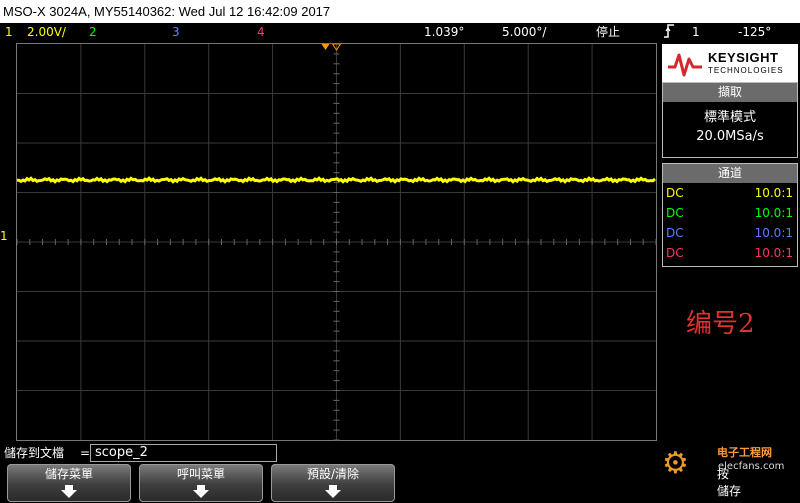  I want to click on channel-4-probe: 10.0:1, so click(773, 253).